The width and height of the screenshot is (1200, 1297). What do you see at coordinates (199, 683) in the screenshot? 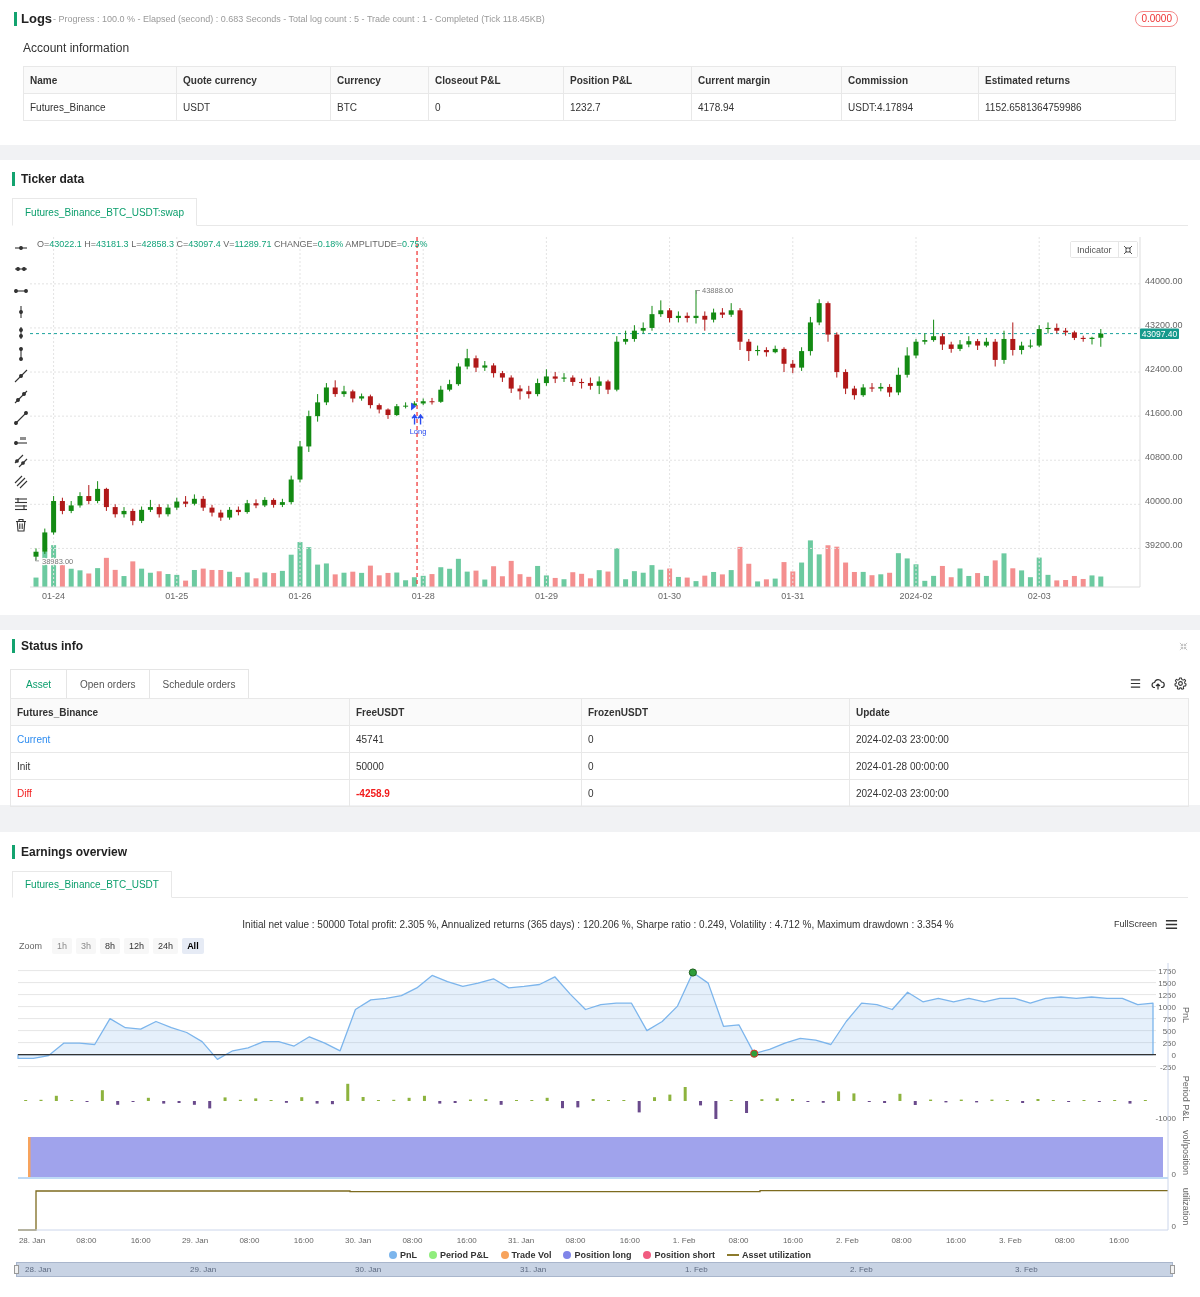
I see `tab: Schedule orders` at bounding box center [199, 683].